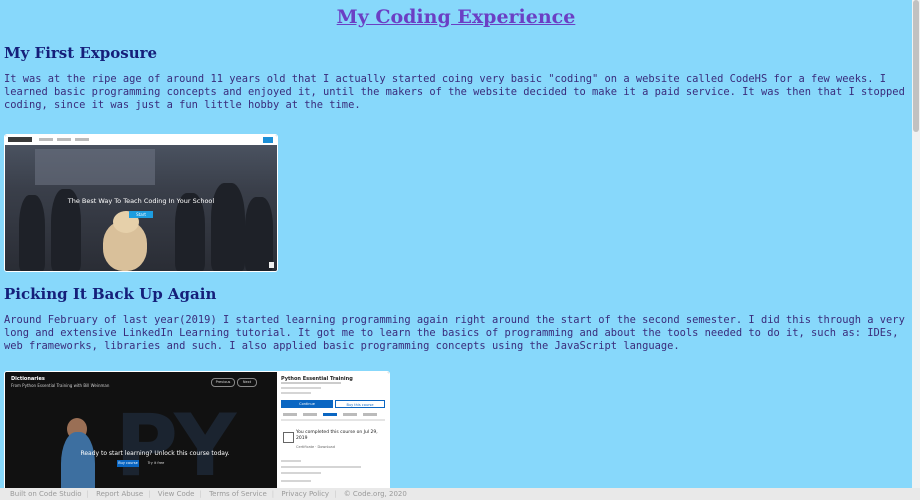  Describe the element at coordinates (360, 404) in the screenshot. I see `buy-this-course-button: Buy this course` at that location.